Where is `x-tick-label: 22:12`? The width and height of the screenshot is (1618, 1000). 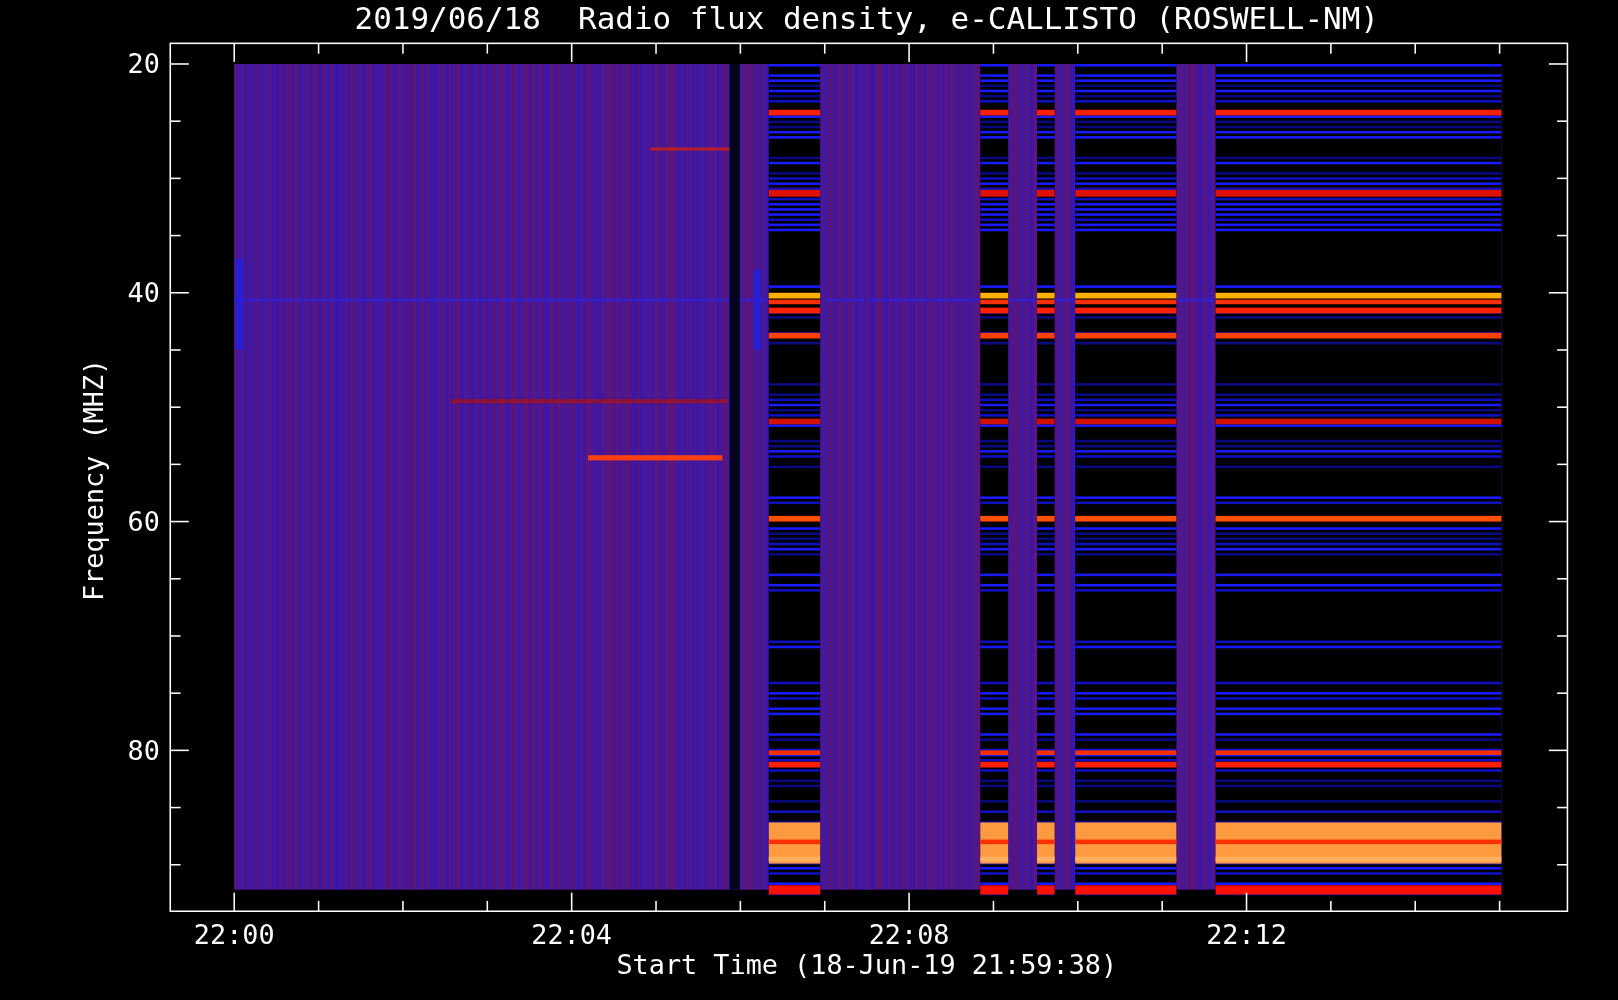
x-tick-label: 22:12 is located at coordinates (1246, 935).